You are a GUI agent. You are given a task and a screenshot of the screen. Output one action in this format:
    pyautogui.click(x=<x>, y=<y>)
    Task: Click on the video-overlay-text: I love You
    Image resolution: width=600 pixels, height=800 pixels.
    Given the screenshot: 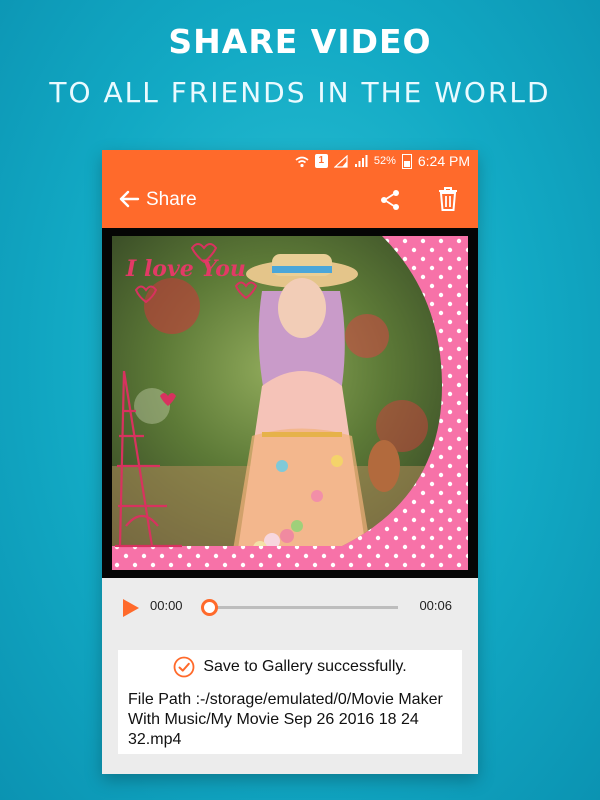 What is the action you would take?
    pyautogui.click(x=185, y=269)
    